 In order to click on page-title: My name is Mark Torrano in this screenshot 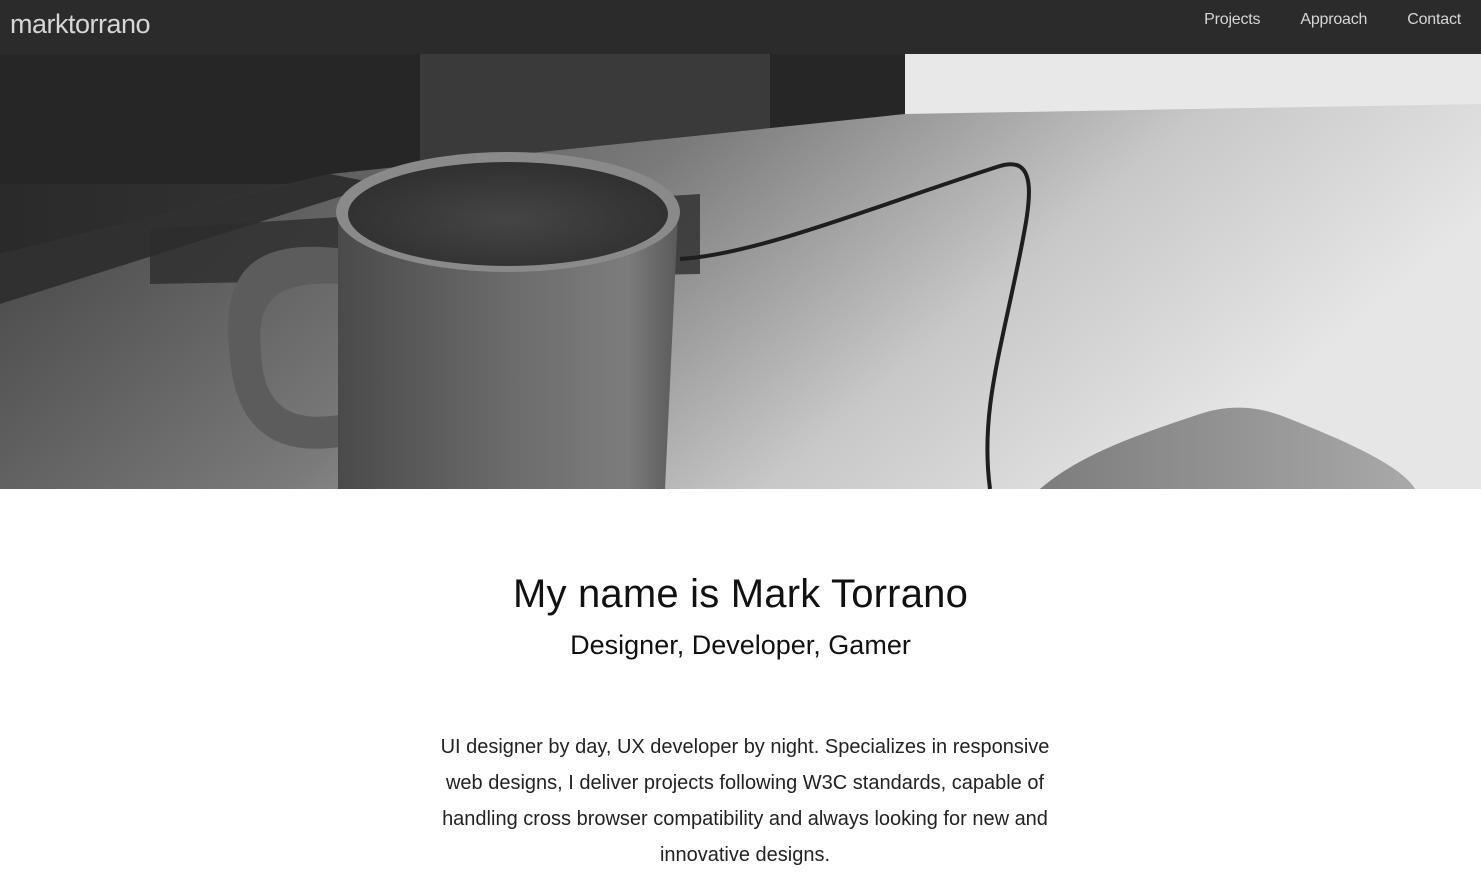, I will do `click(740, 594)`.